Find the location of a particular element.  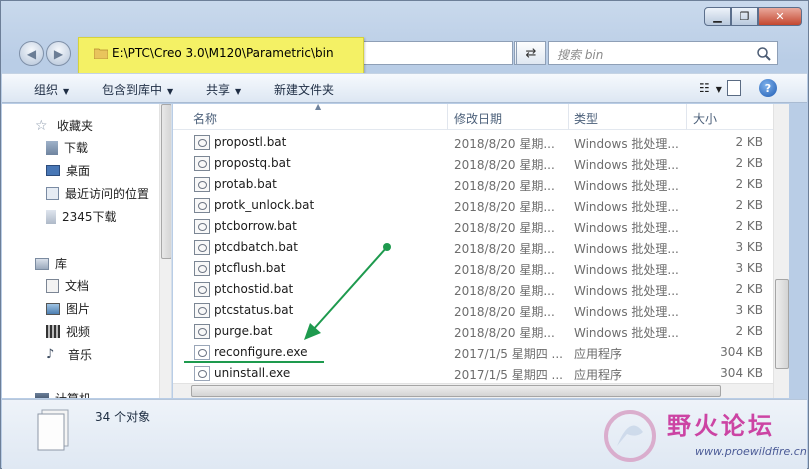

minimize-button: ▁ is located at coordinates (717, 16).